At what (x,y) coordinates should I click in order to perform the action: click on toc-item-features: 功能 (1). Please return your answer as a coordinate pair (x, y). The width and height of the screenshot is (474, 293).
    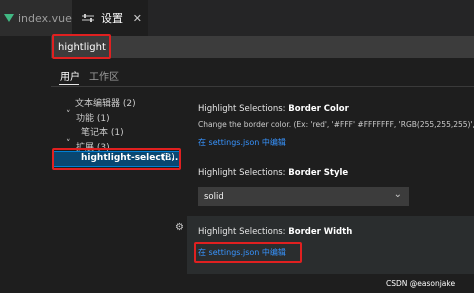
    Looking at the image, I should click on (93, 117).